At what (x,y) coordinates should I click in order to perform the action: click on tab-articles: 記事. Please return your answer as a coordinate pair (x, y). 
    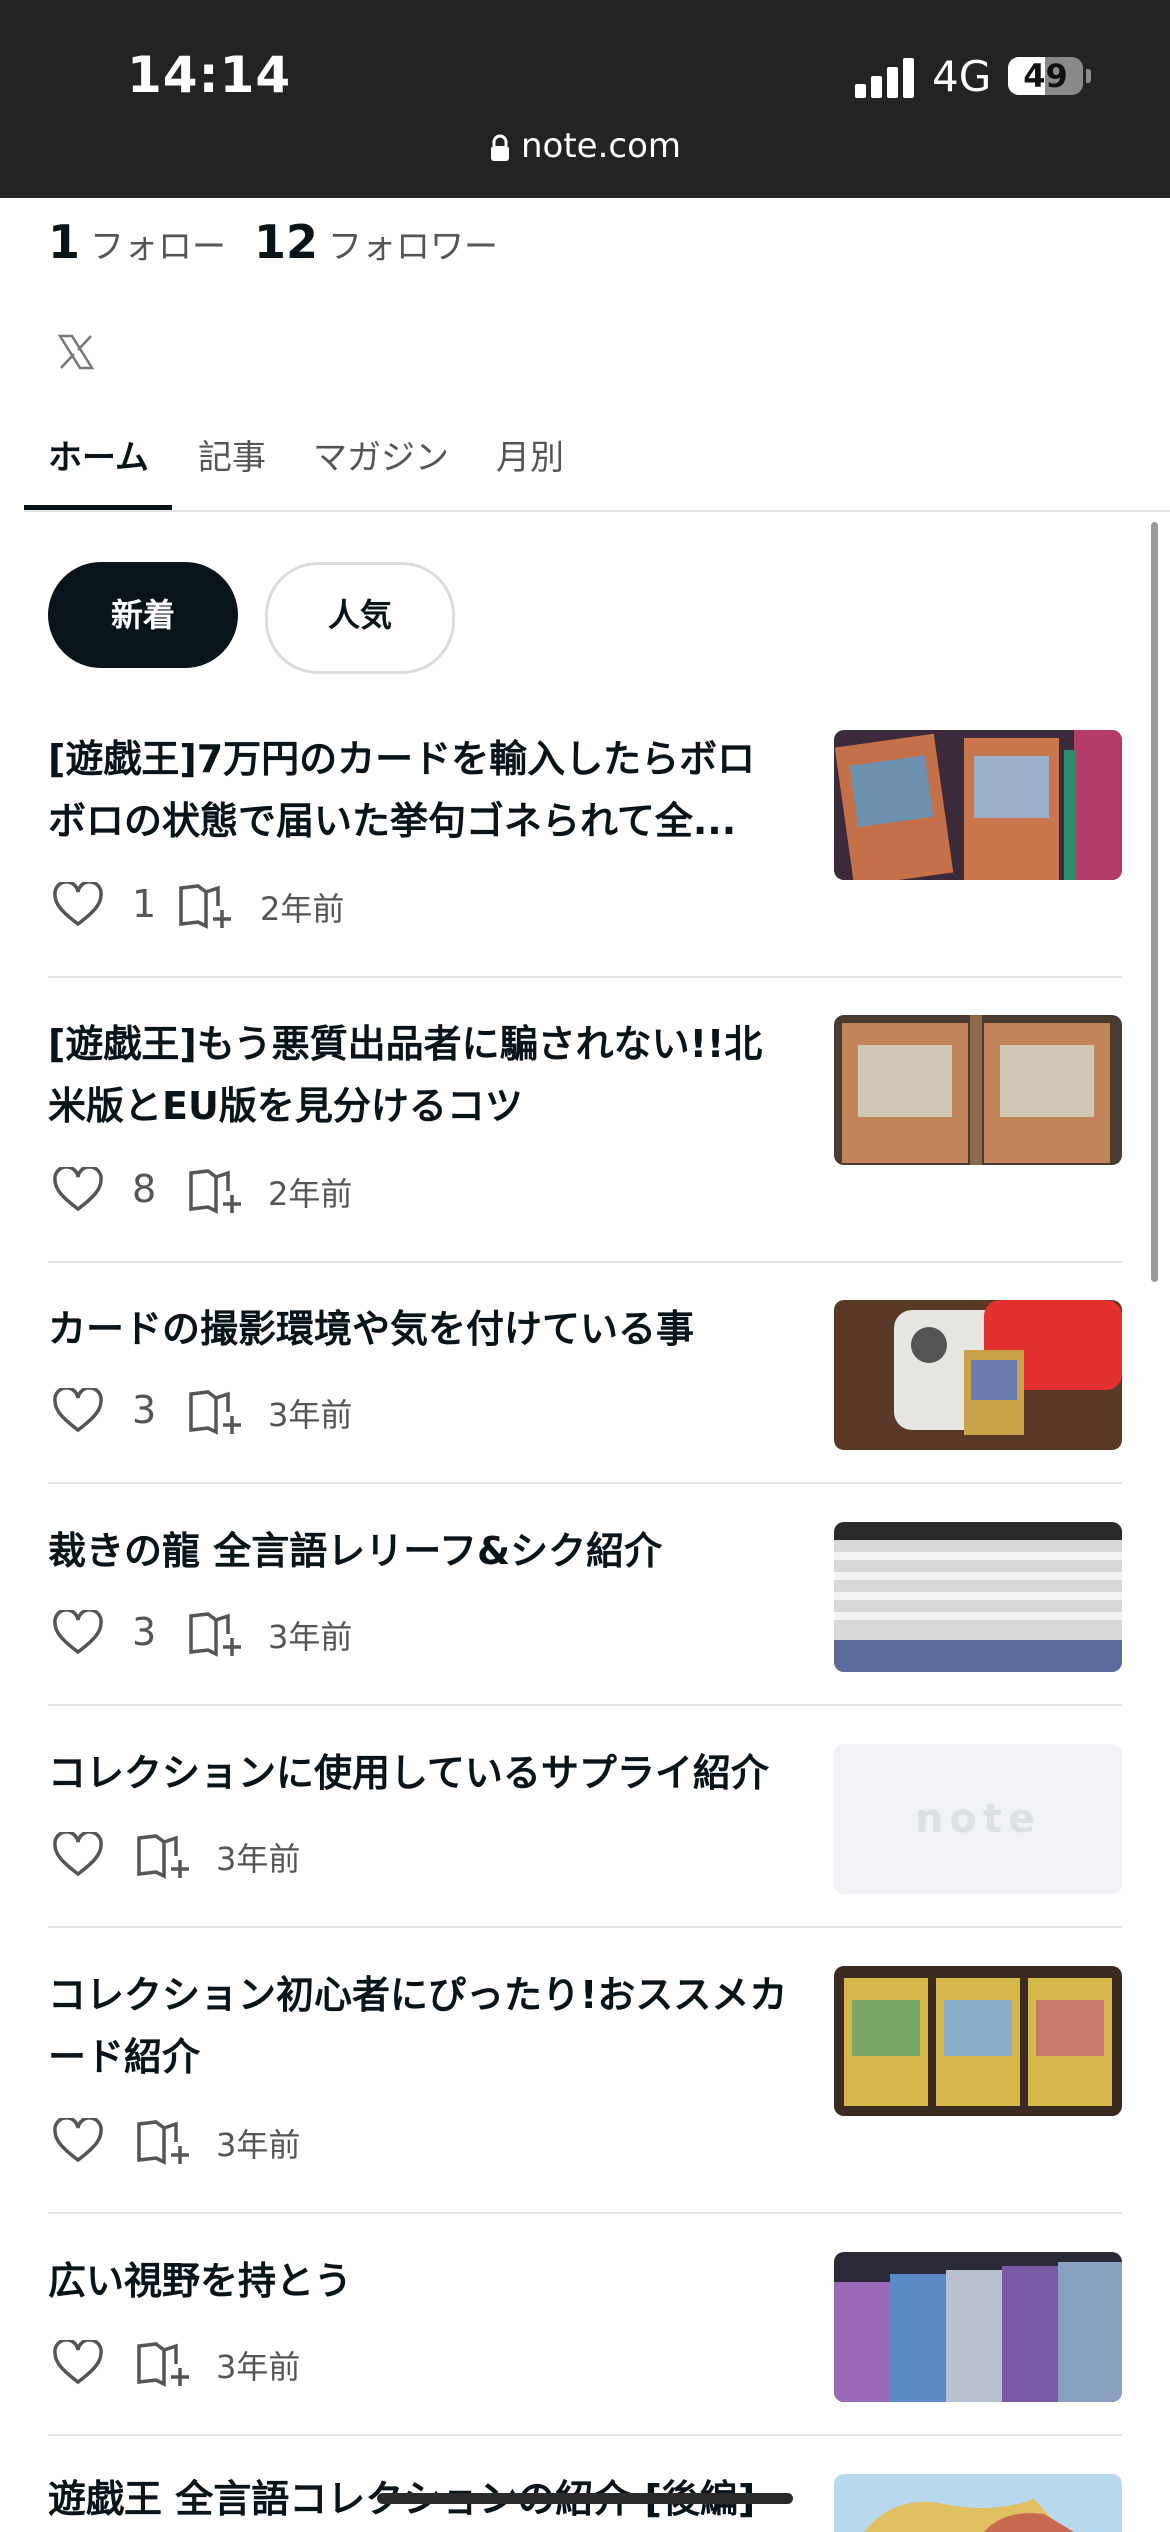
    Looking at the image, I should click on (232, 454).